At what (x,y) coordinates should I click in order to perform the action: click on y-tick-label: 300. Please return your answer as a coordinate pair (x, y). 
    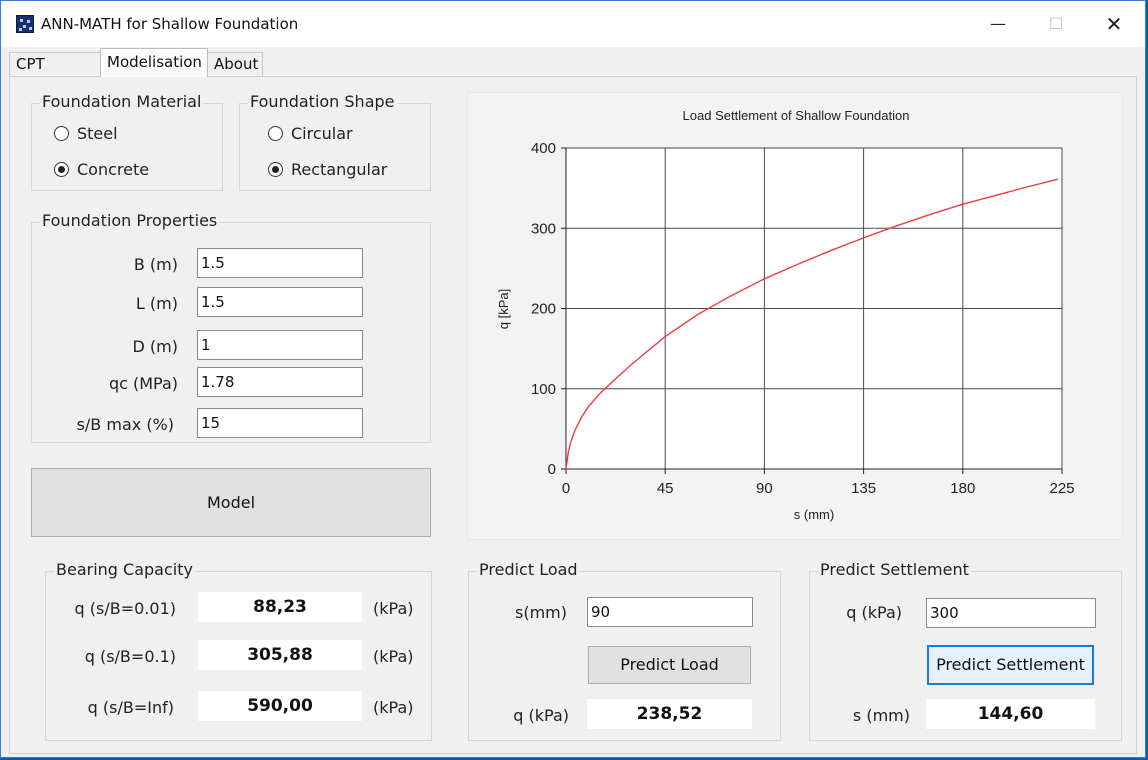
    Looking at the image, I should click on (543, 228).